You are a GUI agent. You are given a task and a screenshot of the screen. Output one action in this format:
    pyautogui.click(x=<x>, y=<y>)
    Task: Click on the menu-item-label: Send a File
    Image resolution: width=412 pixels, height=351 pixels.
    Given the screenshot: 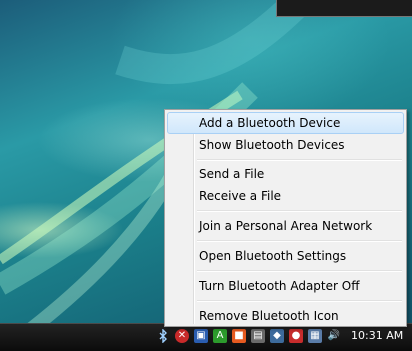 What is the action you would take?
    pyautogui.click(x=232, y=174)
    